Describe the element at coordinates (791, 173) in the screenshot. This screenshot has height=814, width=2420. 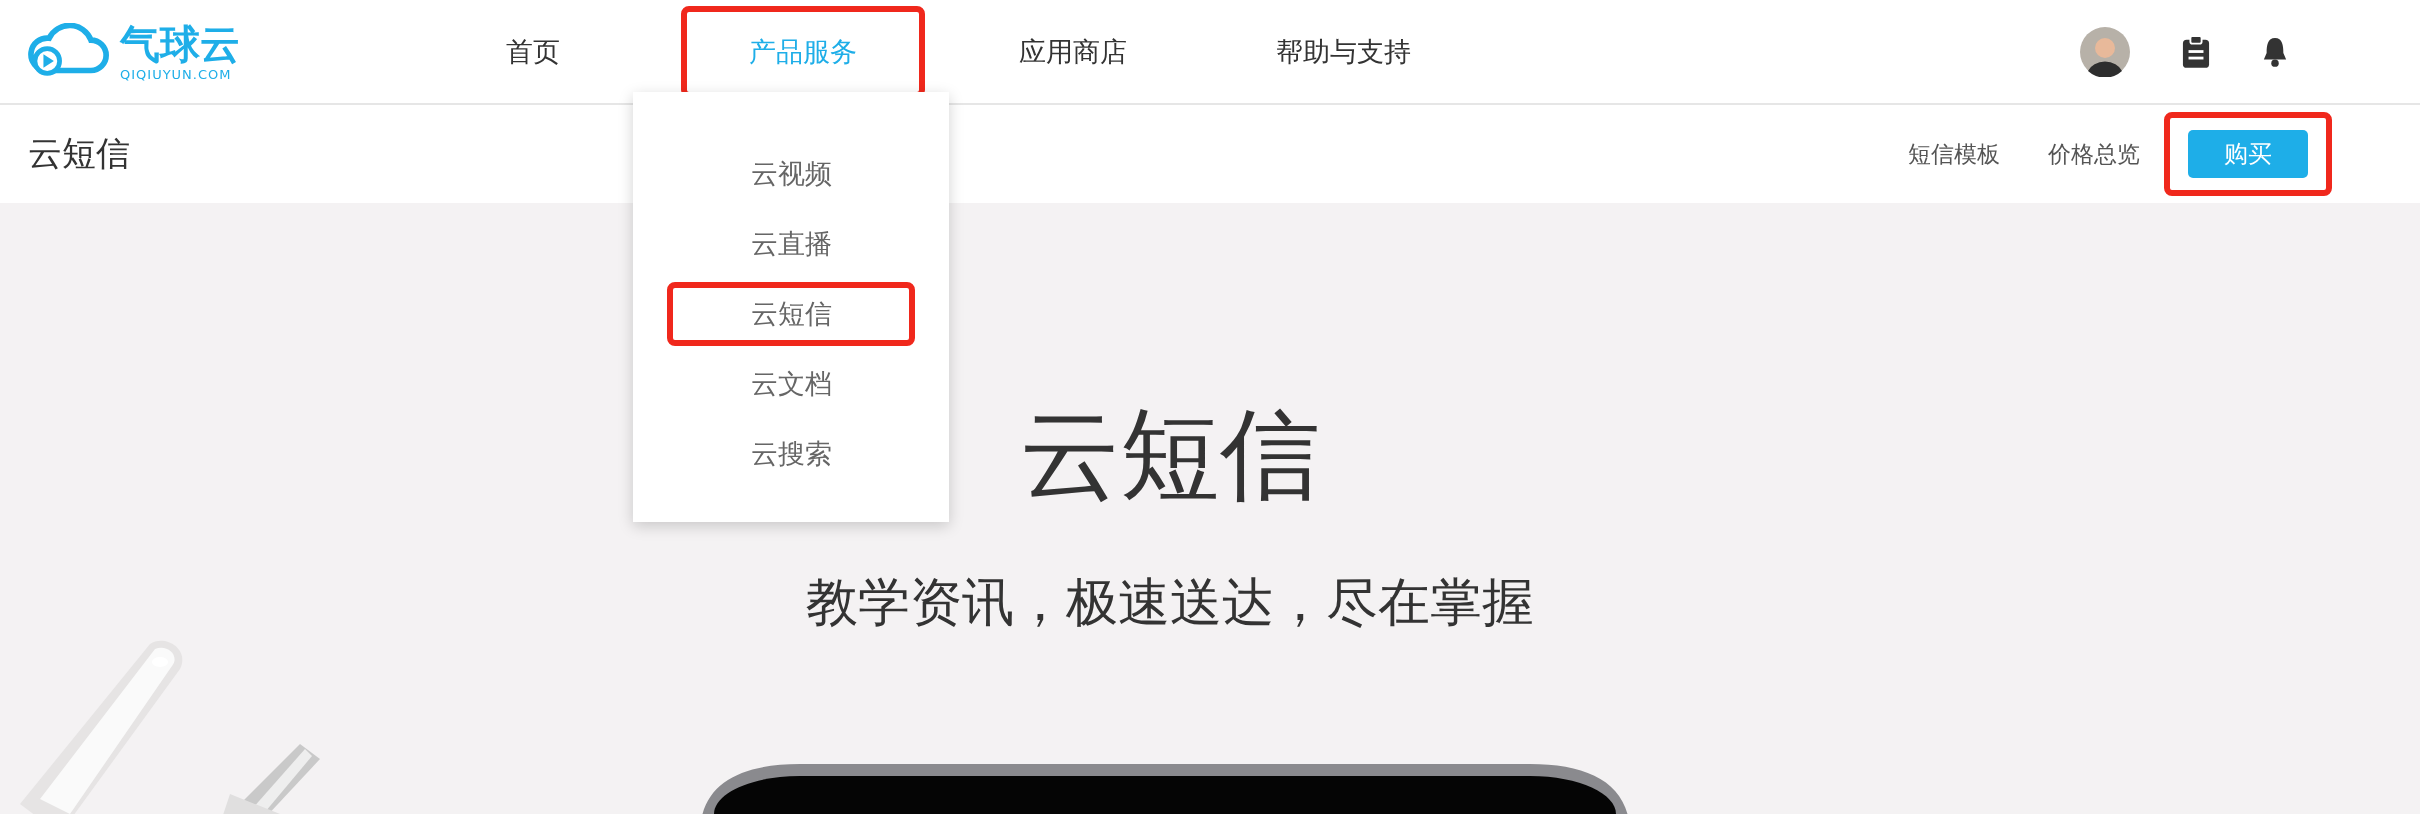
I see `menu-item: 云视频` at that location.